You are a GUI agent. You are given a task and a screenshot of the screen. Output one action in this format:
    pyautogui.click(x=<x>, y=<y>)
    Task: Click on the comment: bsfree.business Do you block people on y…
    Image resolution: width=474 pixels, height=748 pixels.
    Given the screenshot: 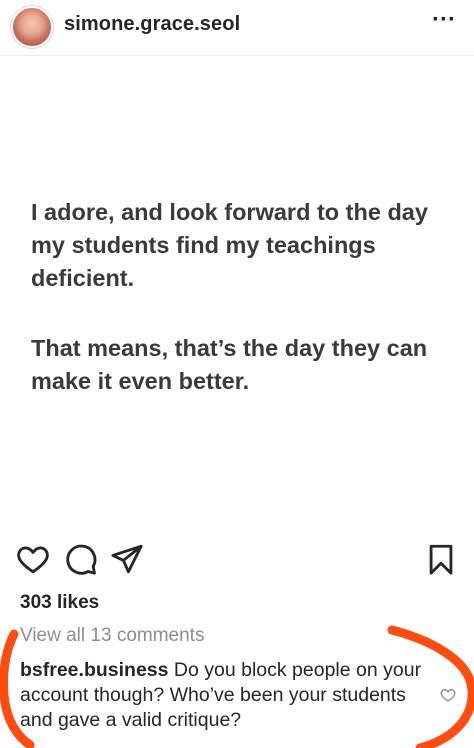 What is the action you would take?
    pyautogui.click(x=225, y=695)
    